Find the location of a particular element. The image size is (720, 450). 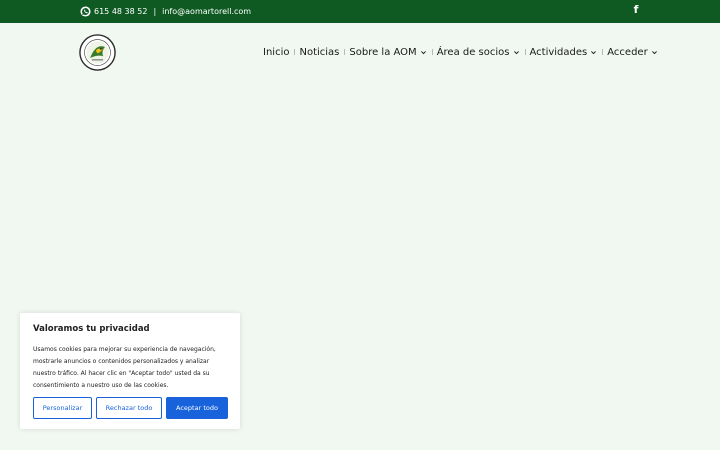

aom-logo-icon is located at coordinates (97, 52).